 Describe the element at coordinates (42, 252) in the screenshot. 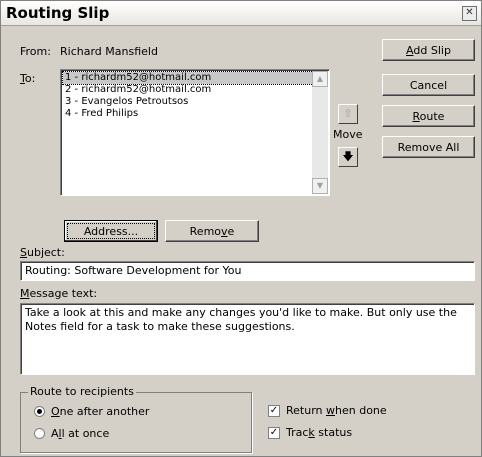

I see `subject-label: Subject:` at that location.